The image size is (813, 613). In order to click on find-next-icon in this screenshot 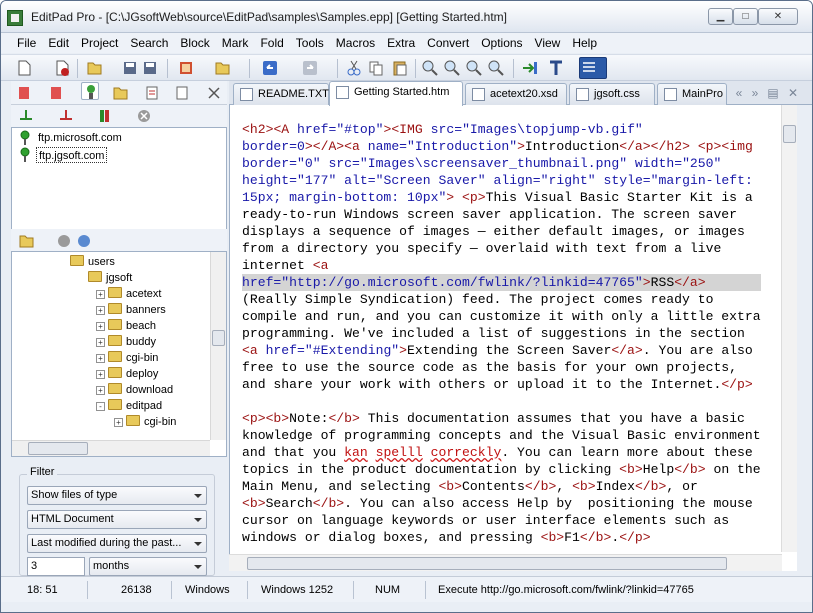, I will do `click(452, 68)`.